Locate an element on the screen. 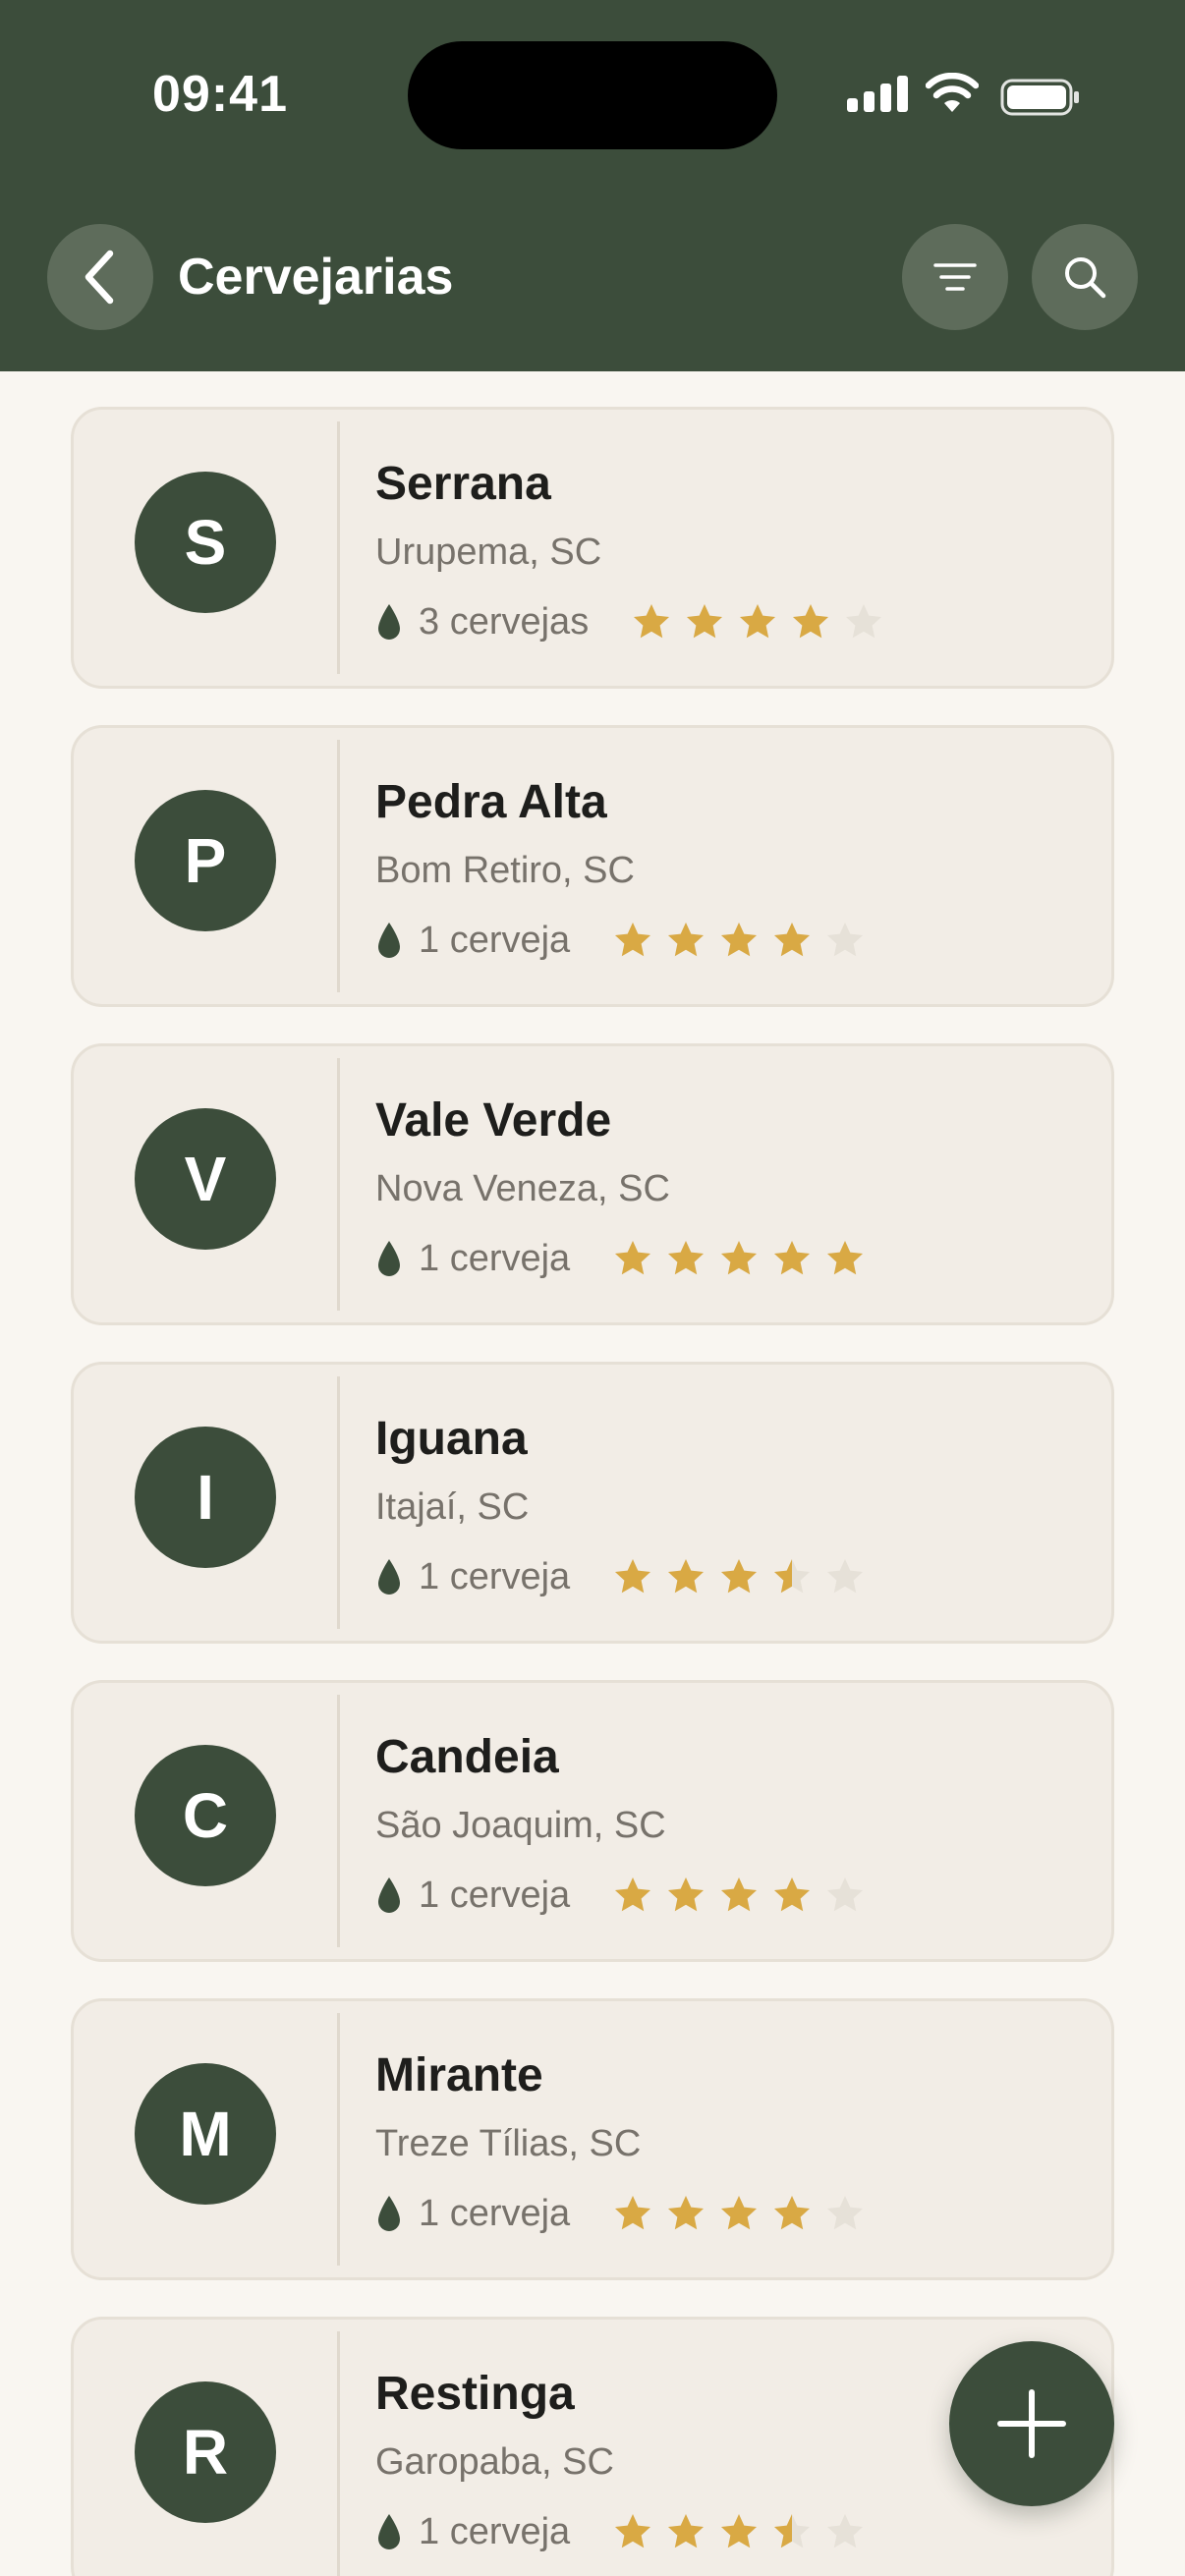  brewery-meta: 3 cervejas is located at coordinates (636, 621).